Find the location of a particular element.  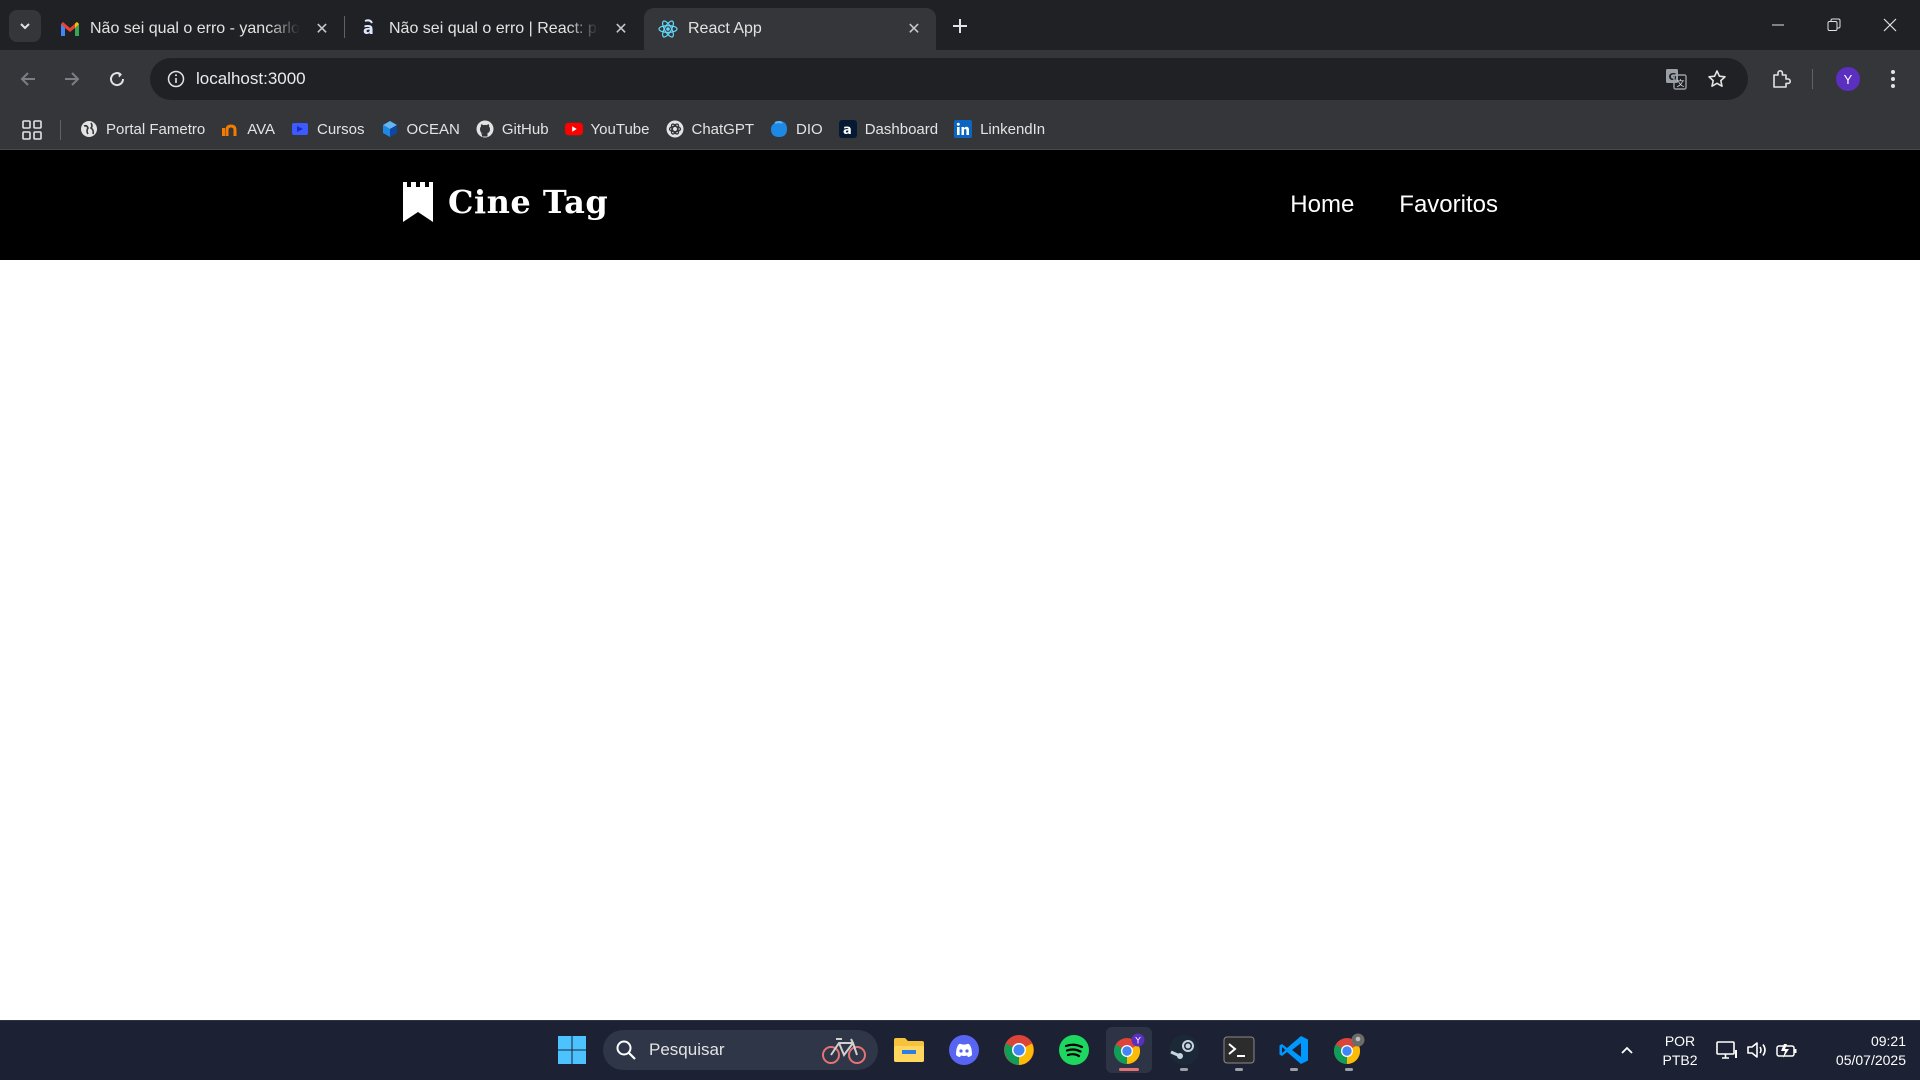

speaker-icon is located at coordinates (1756, 1050).